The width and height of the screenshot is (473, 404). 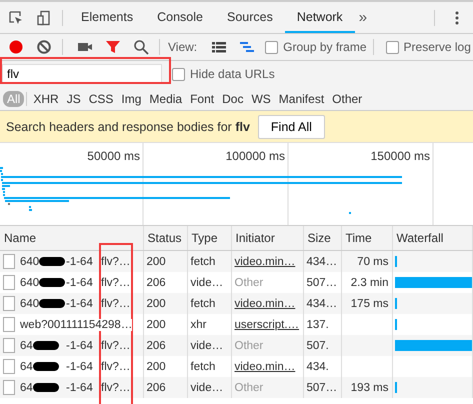 I want to click on size-cell: 507., so click(x=322, y=345).